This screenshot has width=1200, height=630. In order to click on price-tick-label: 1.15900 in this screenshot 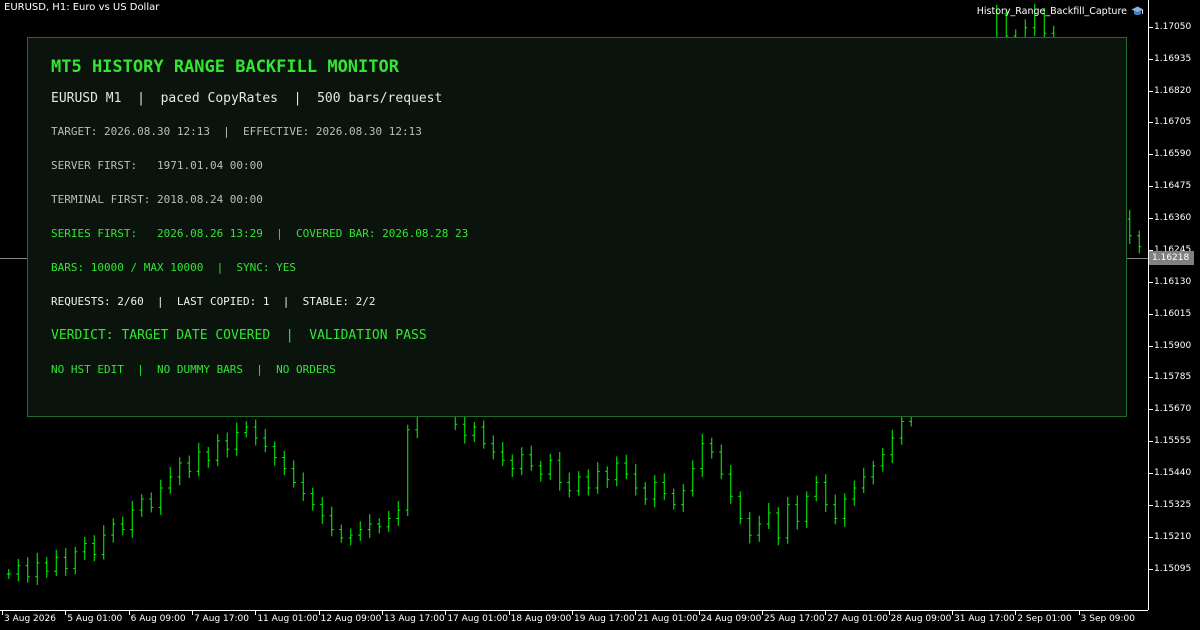, I will do `click(1173, 345)`.